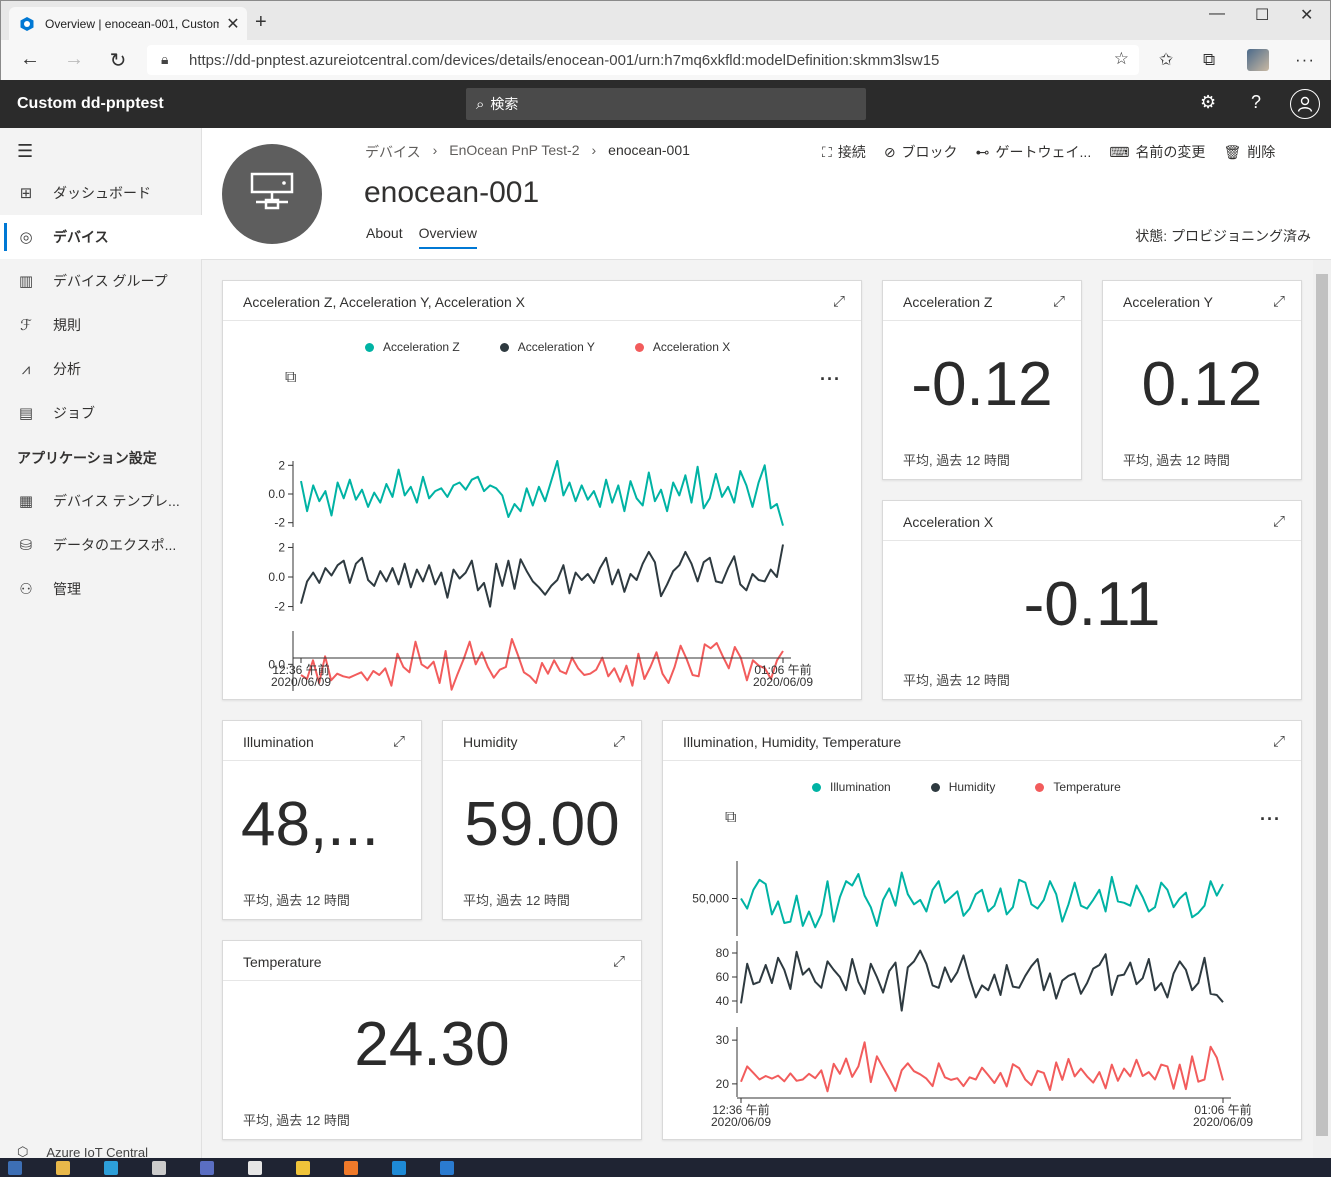 The width and height of the screenshot is (1331, 1177). What do you see at coordinates (723, 1084) in the screenshot?
I see `y-tick-label: 20` at bounding box center [723, 1084].